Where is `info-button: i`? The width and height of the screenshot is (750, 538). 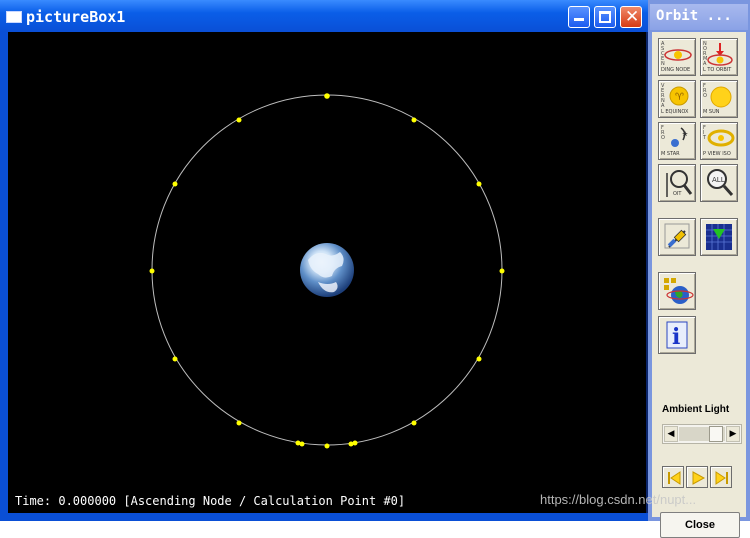 info-button: i is located at coordinates (677, 335).